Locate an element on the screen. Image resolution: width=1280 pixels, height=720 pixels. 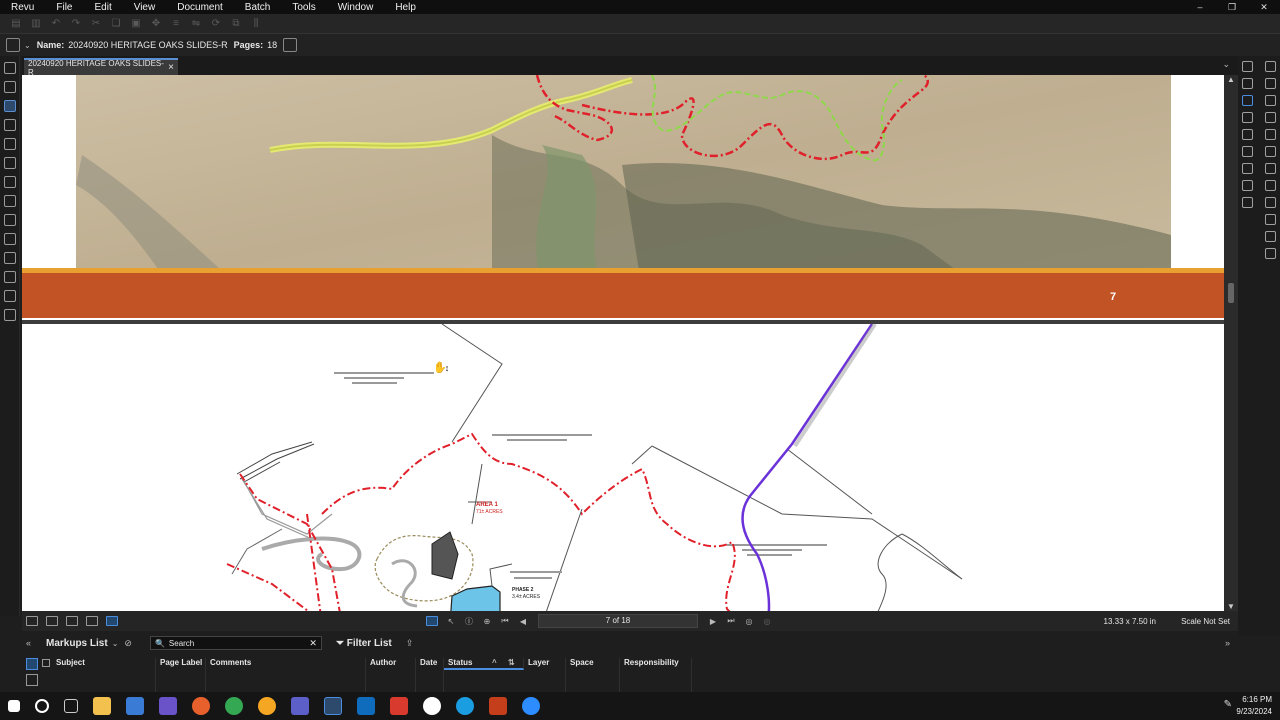
pan-tool-icon is located at coordinates (432, 621).